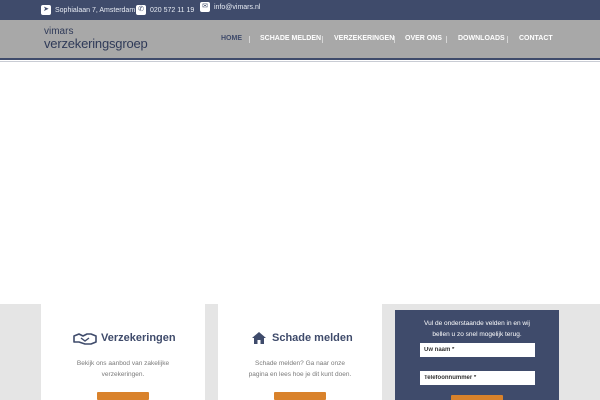 This screenshot has width=600, height=400. Describe the element at coordinates (123, 363) in the screenshot. I see `card-text-line1: Bekijk ons aanbod van zakelijke` at that location.